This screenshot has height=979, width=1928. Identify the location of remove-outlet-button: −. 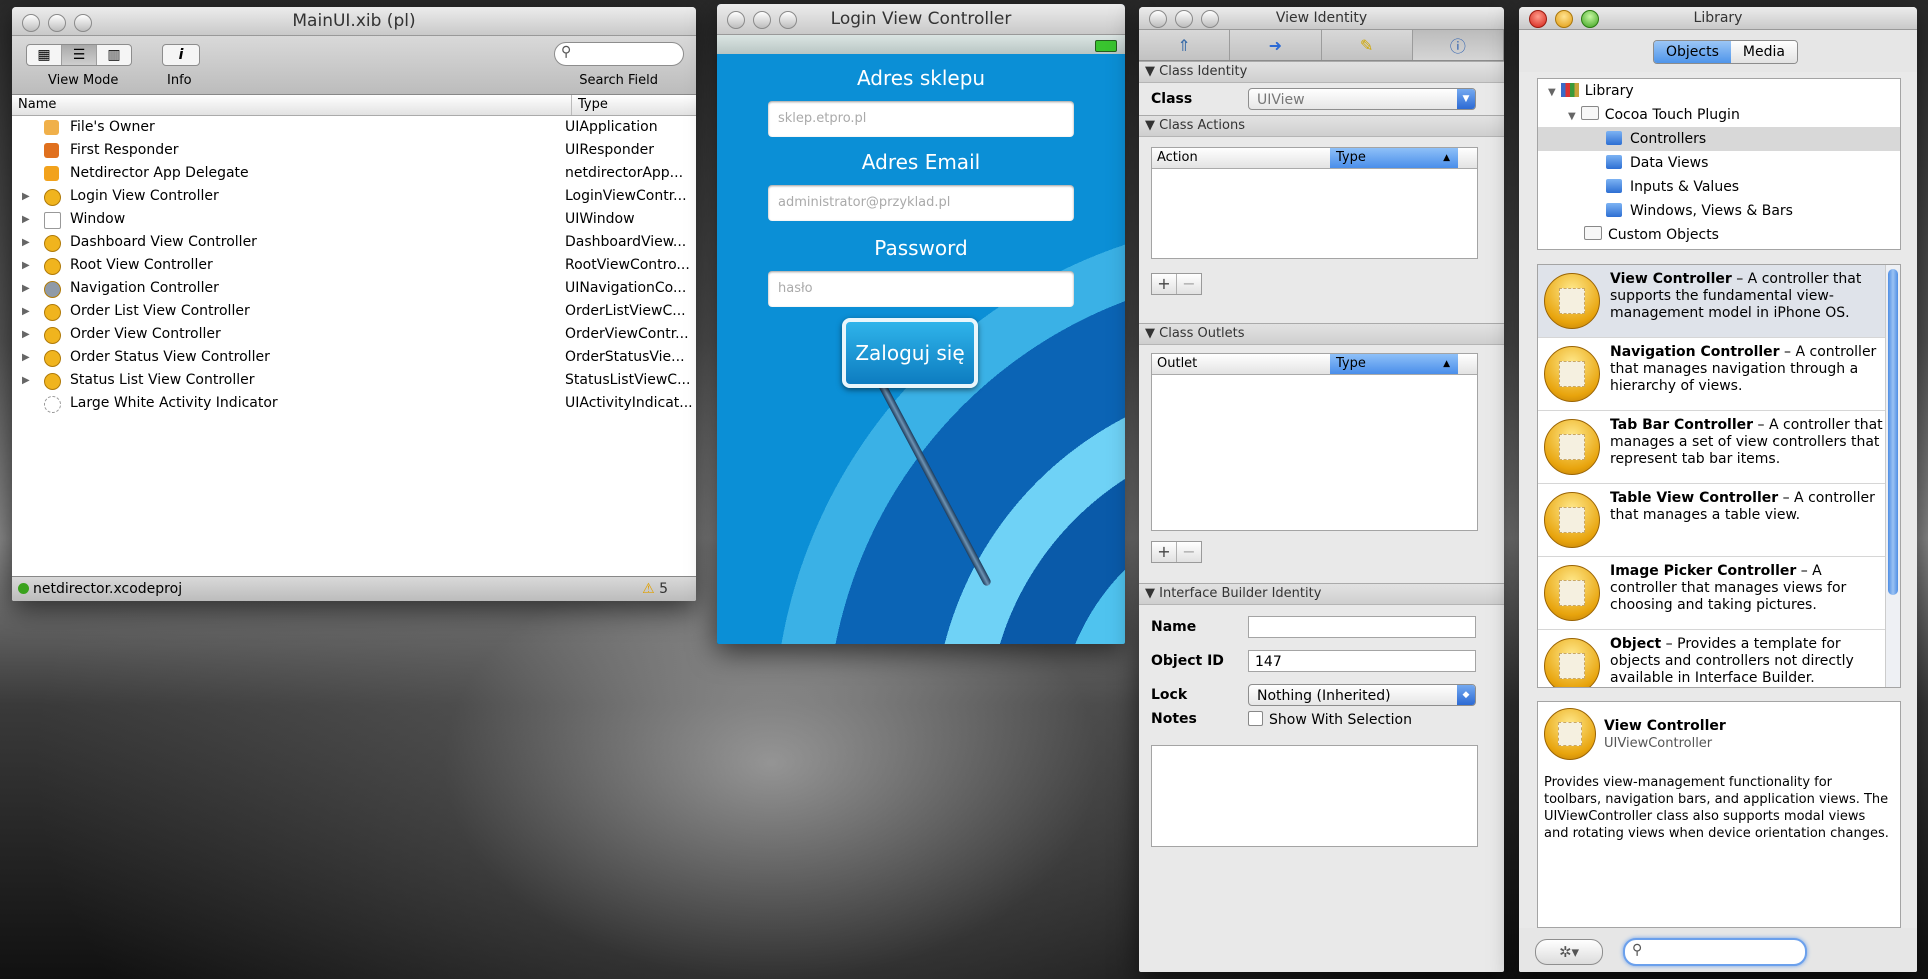
(1189, 552).